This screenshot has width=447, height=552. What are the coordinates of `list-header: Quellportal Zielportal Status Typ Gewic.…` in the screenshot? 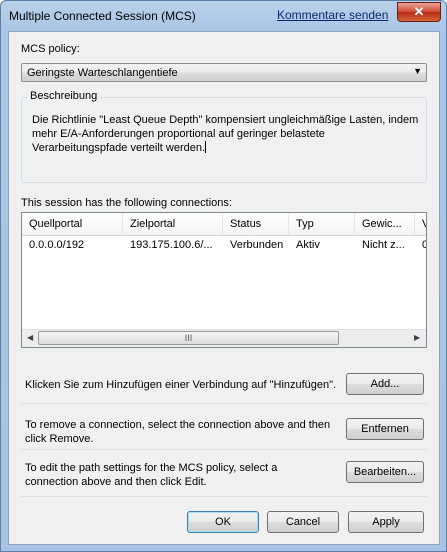 It's located at (224, 224).